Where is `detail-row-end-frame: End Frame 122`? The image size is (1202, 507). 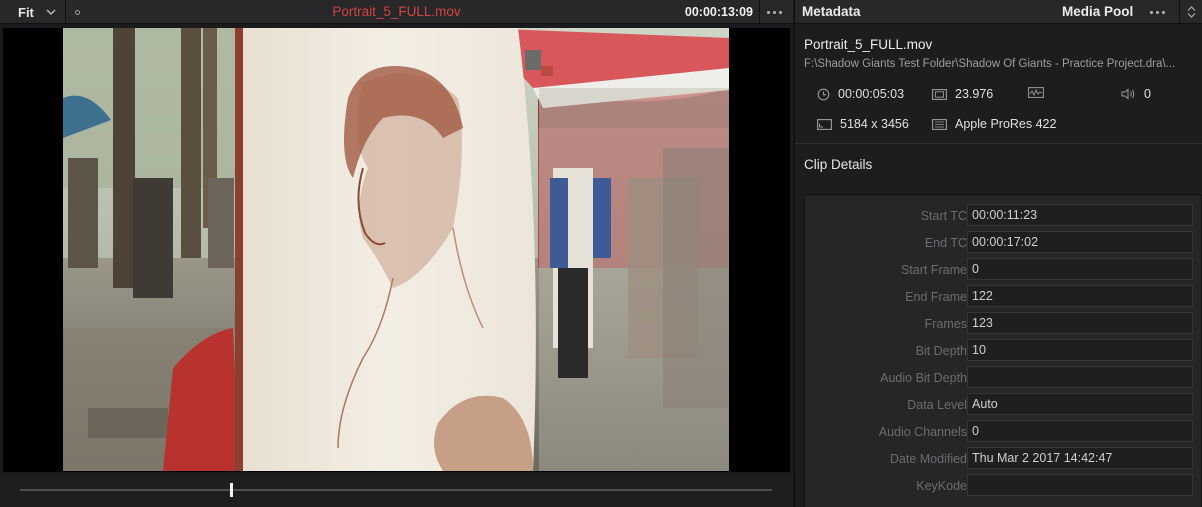 detail-row-end-frame: End Frame 122 is located at coordinates (1003, 297).